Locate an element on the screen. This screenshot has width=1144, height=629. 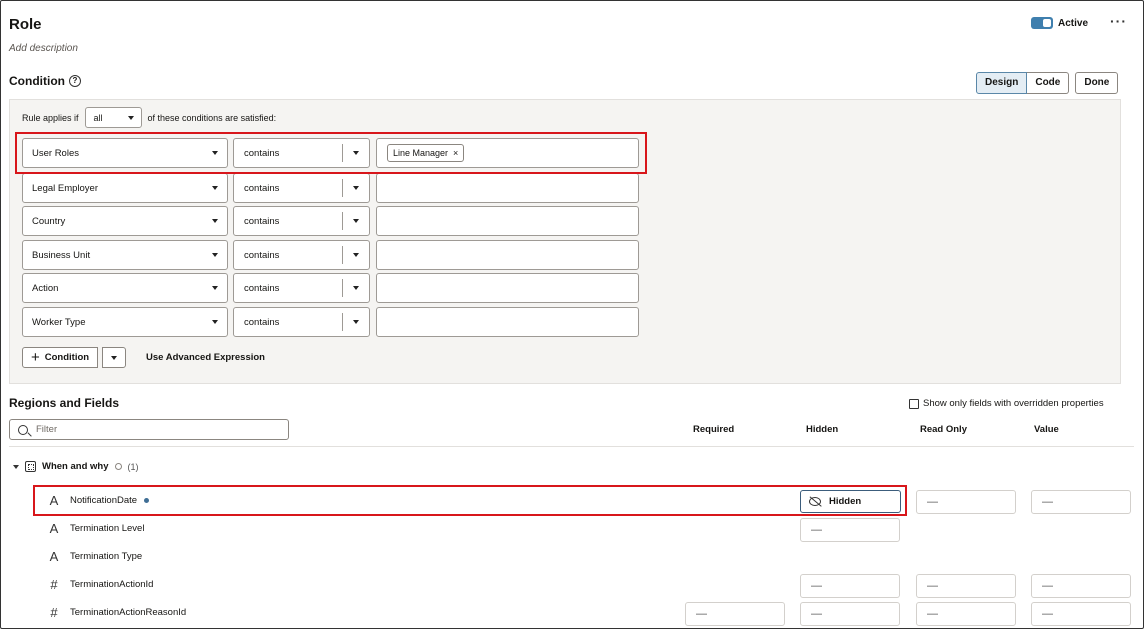
more-actions-icon: ··· is located at coordinates (1118, 21).